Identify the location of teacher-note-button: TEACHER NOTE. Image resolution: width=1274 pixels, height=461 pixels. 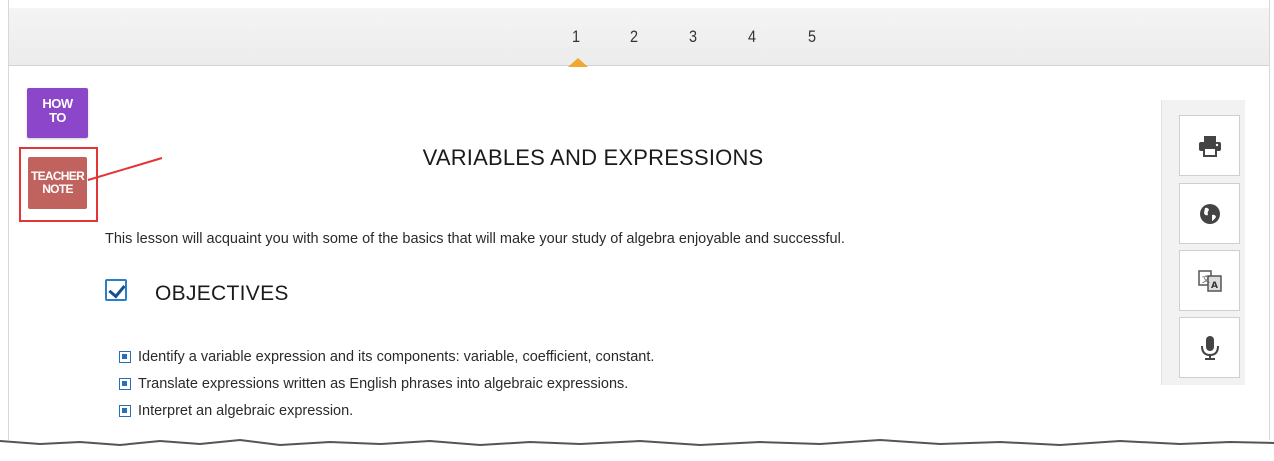
(57, 183).